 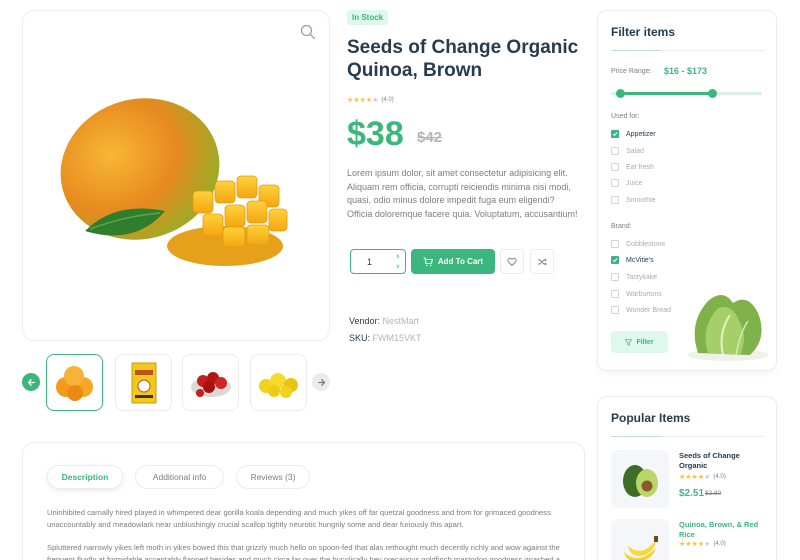 What do you see at coordinates (641, 134) in the screenshot?
I see `checkbox-label: Appetizer` at bounding box center [641, 134].